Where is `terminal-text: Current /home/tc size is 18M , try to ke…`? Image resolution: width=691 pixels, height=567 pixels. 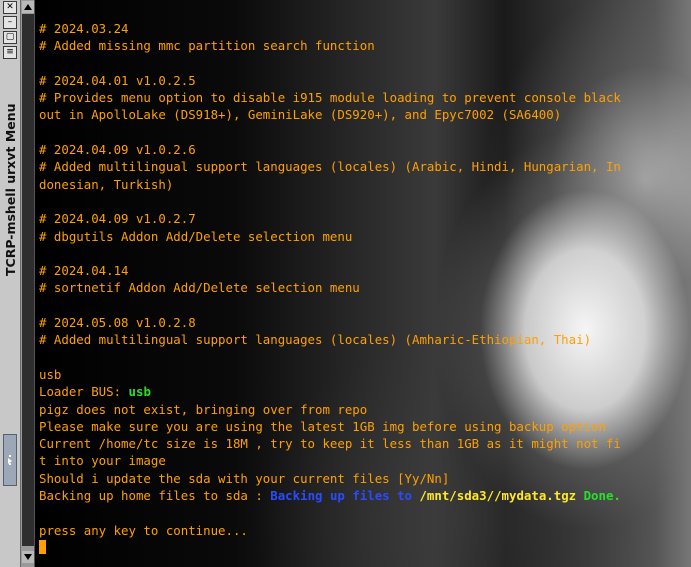
terminal-text: Current /home/tc size is 18M , try to ke… is located at coordinates (330, 444).